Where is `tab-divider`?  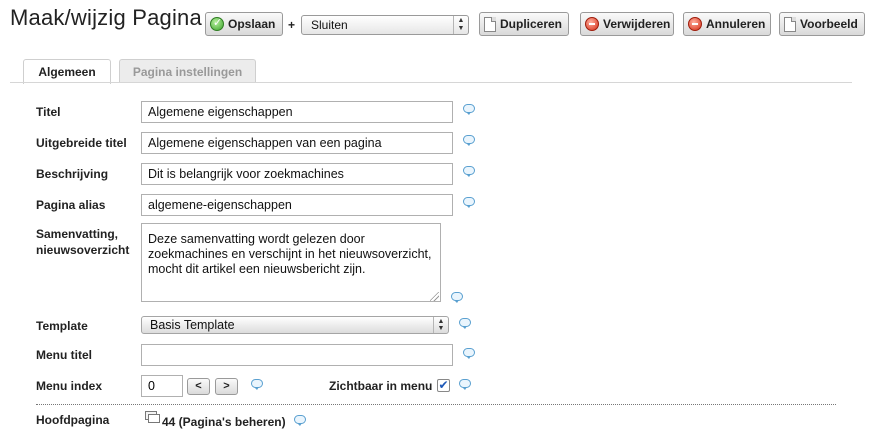 tab-divider is located at coordinates (431, 82).